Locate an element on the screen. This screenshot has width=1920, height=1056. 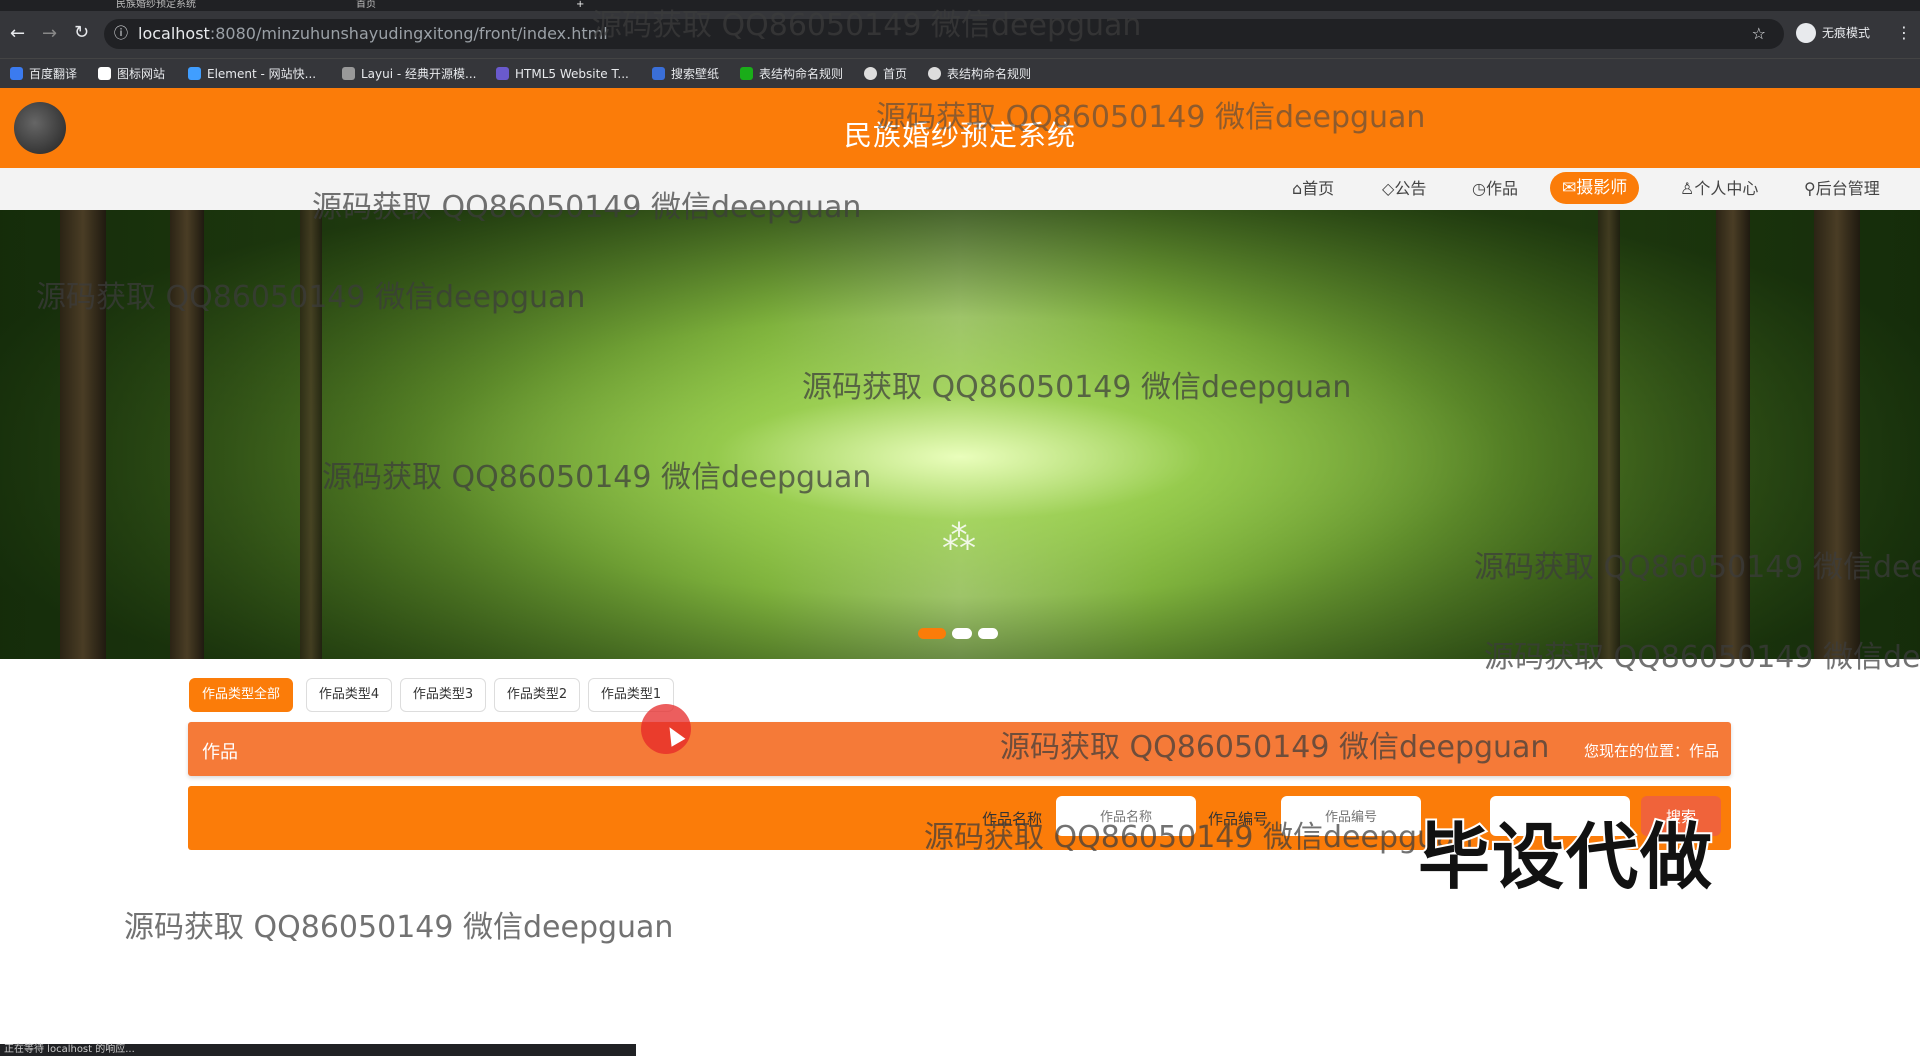
flag-icon is located at coordinates (104, 73).